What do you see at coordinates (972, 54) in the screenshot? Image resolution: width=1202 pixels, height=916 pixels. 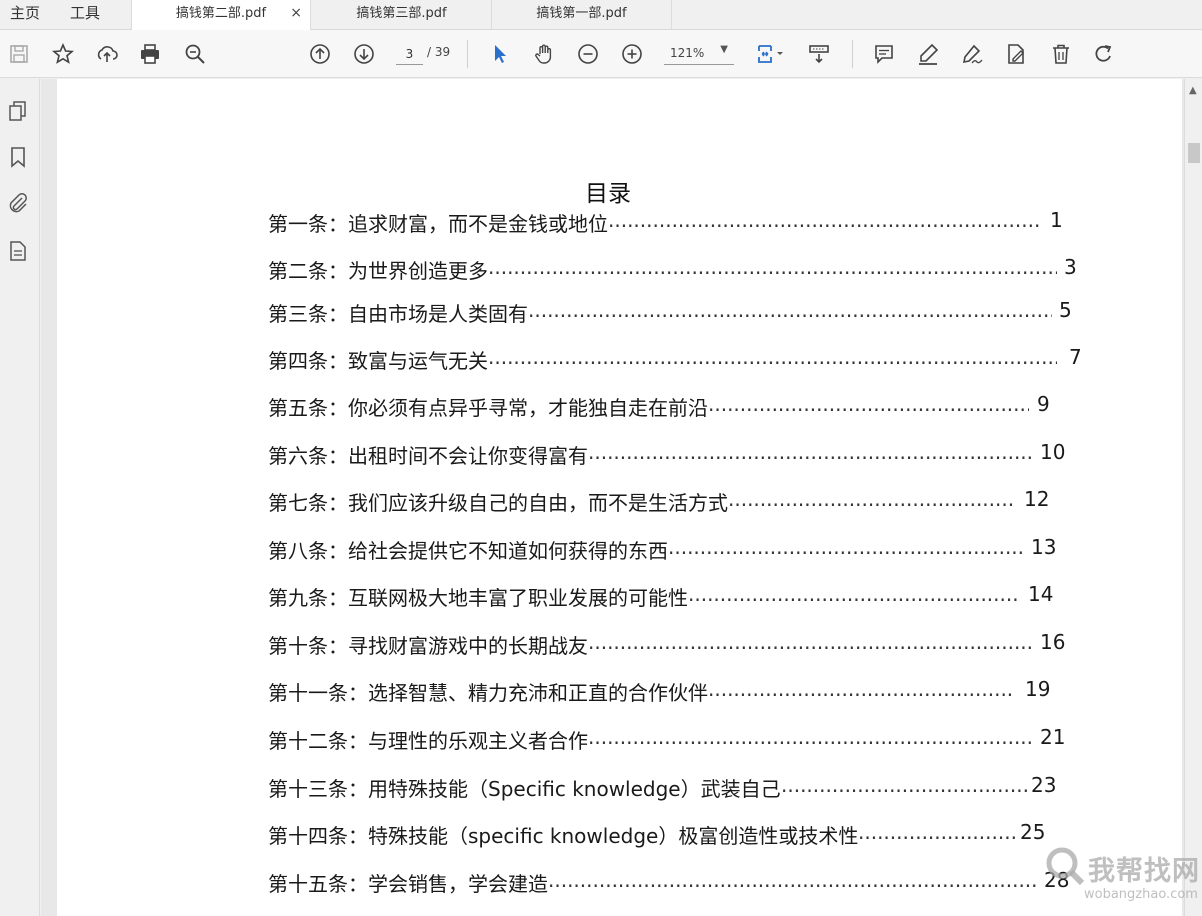 I see `sign-icon` at bounding box center [972, 54].